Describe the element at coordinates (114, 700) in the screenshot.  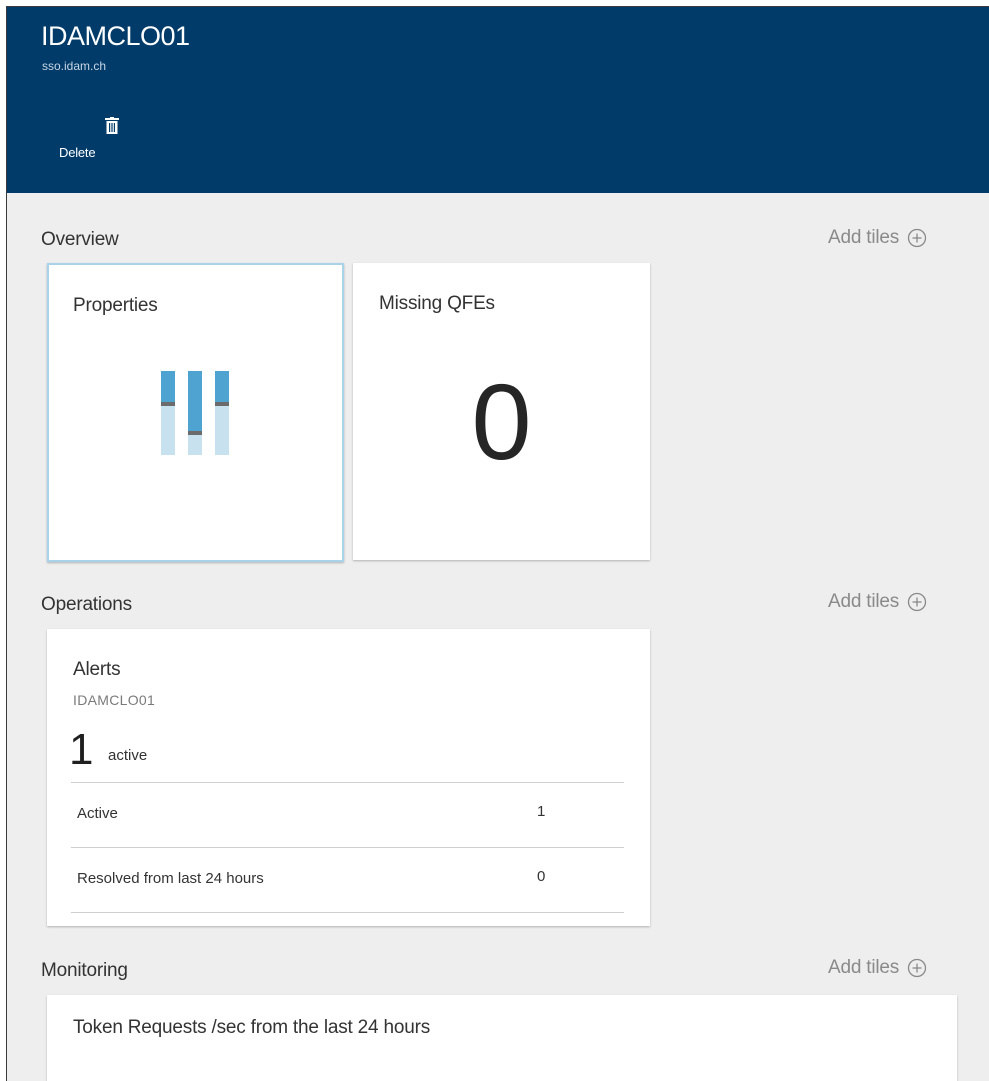
I see `alerts-tile-subtitle: IDAMCLO01` at that location.